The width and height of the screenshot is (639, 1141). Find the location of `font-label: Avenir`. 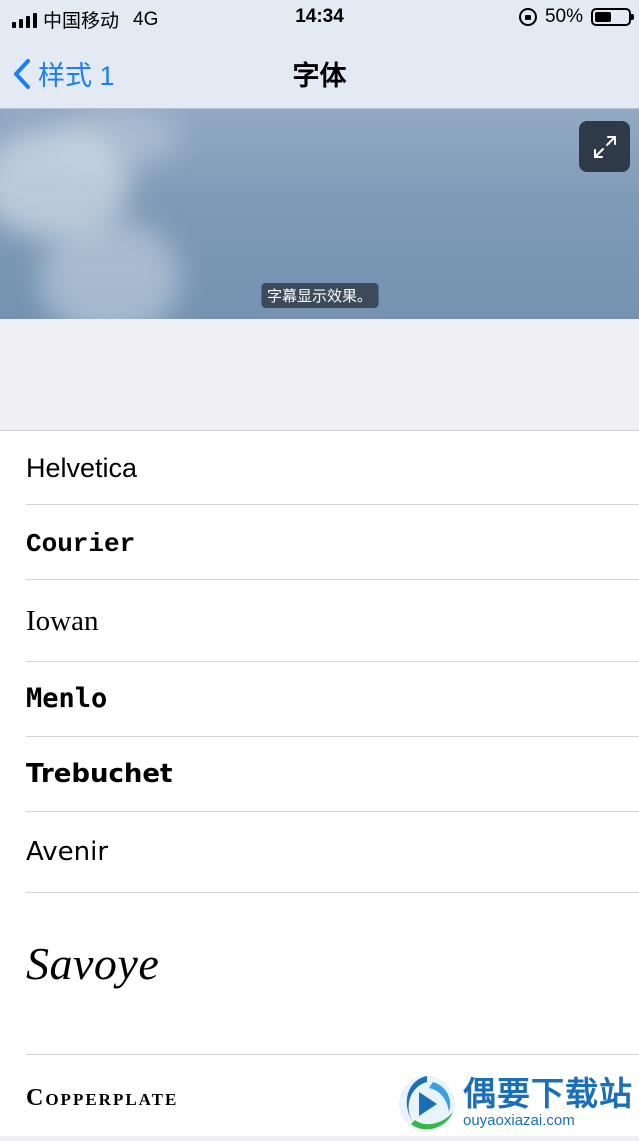

font-label: Avenir is located at coordinates (67, 852).